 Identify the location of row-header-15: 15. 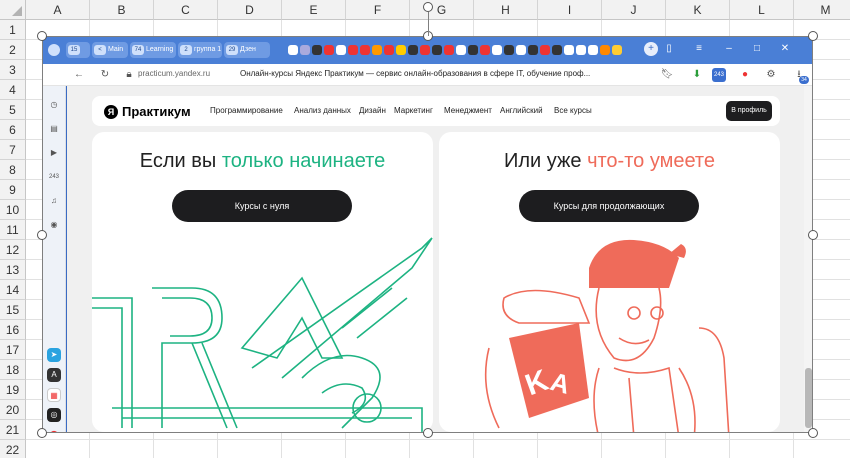
(13, 310).